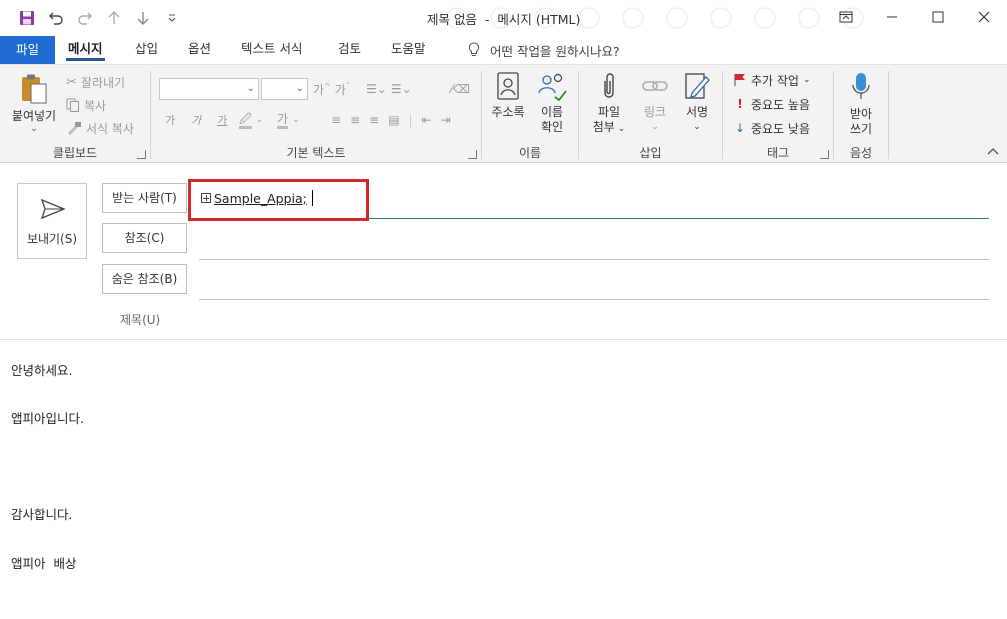  Describe the element at coordinates (52, 239) in the screenshot. I see `send-label: 보내기(S)` at that location.